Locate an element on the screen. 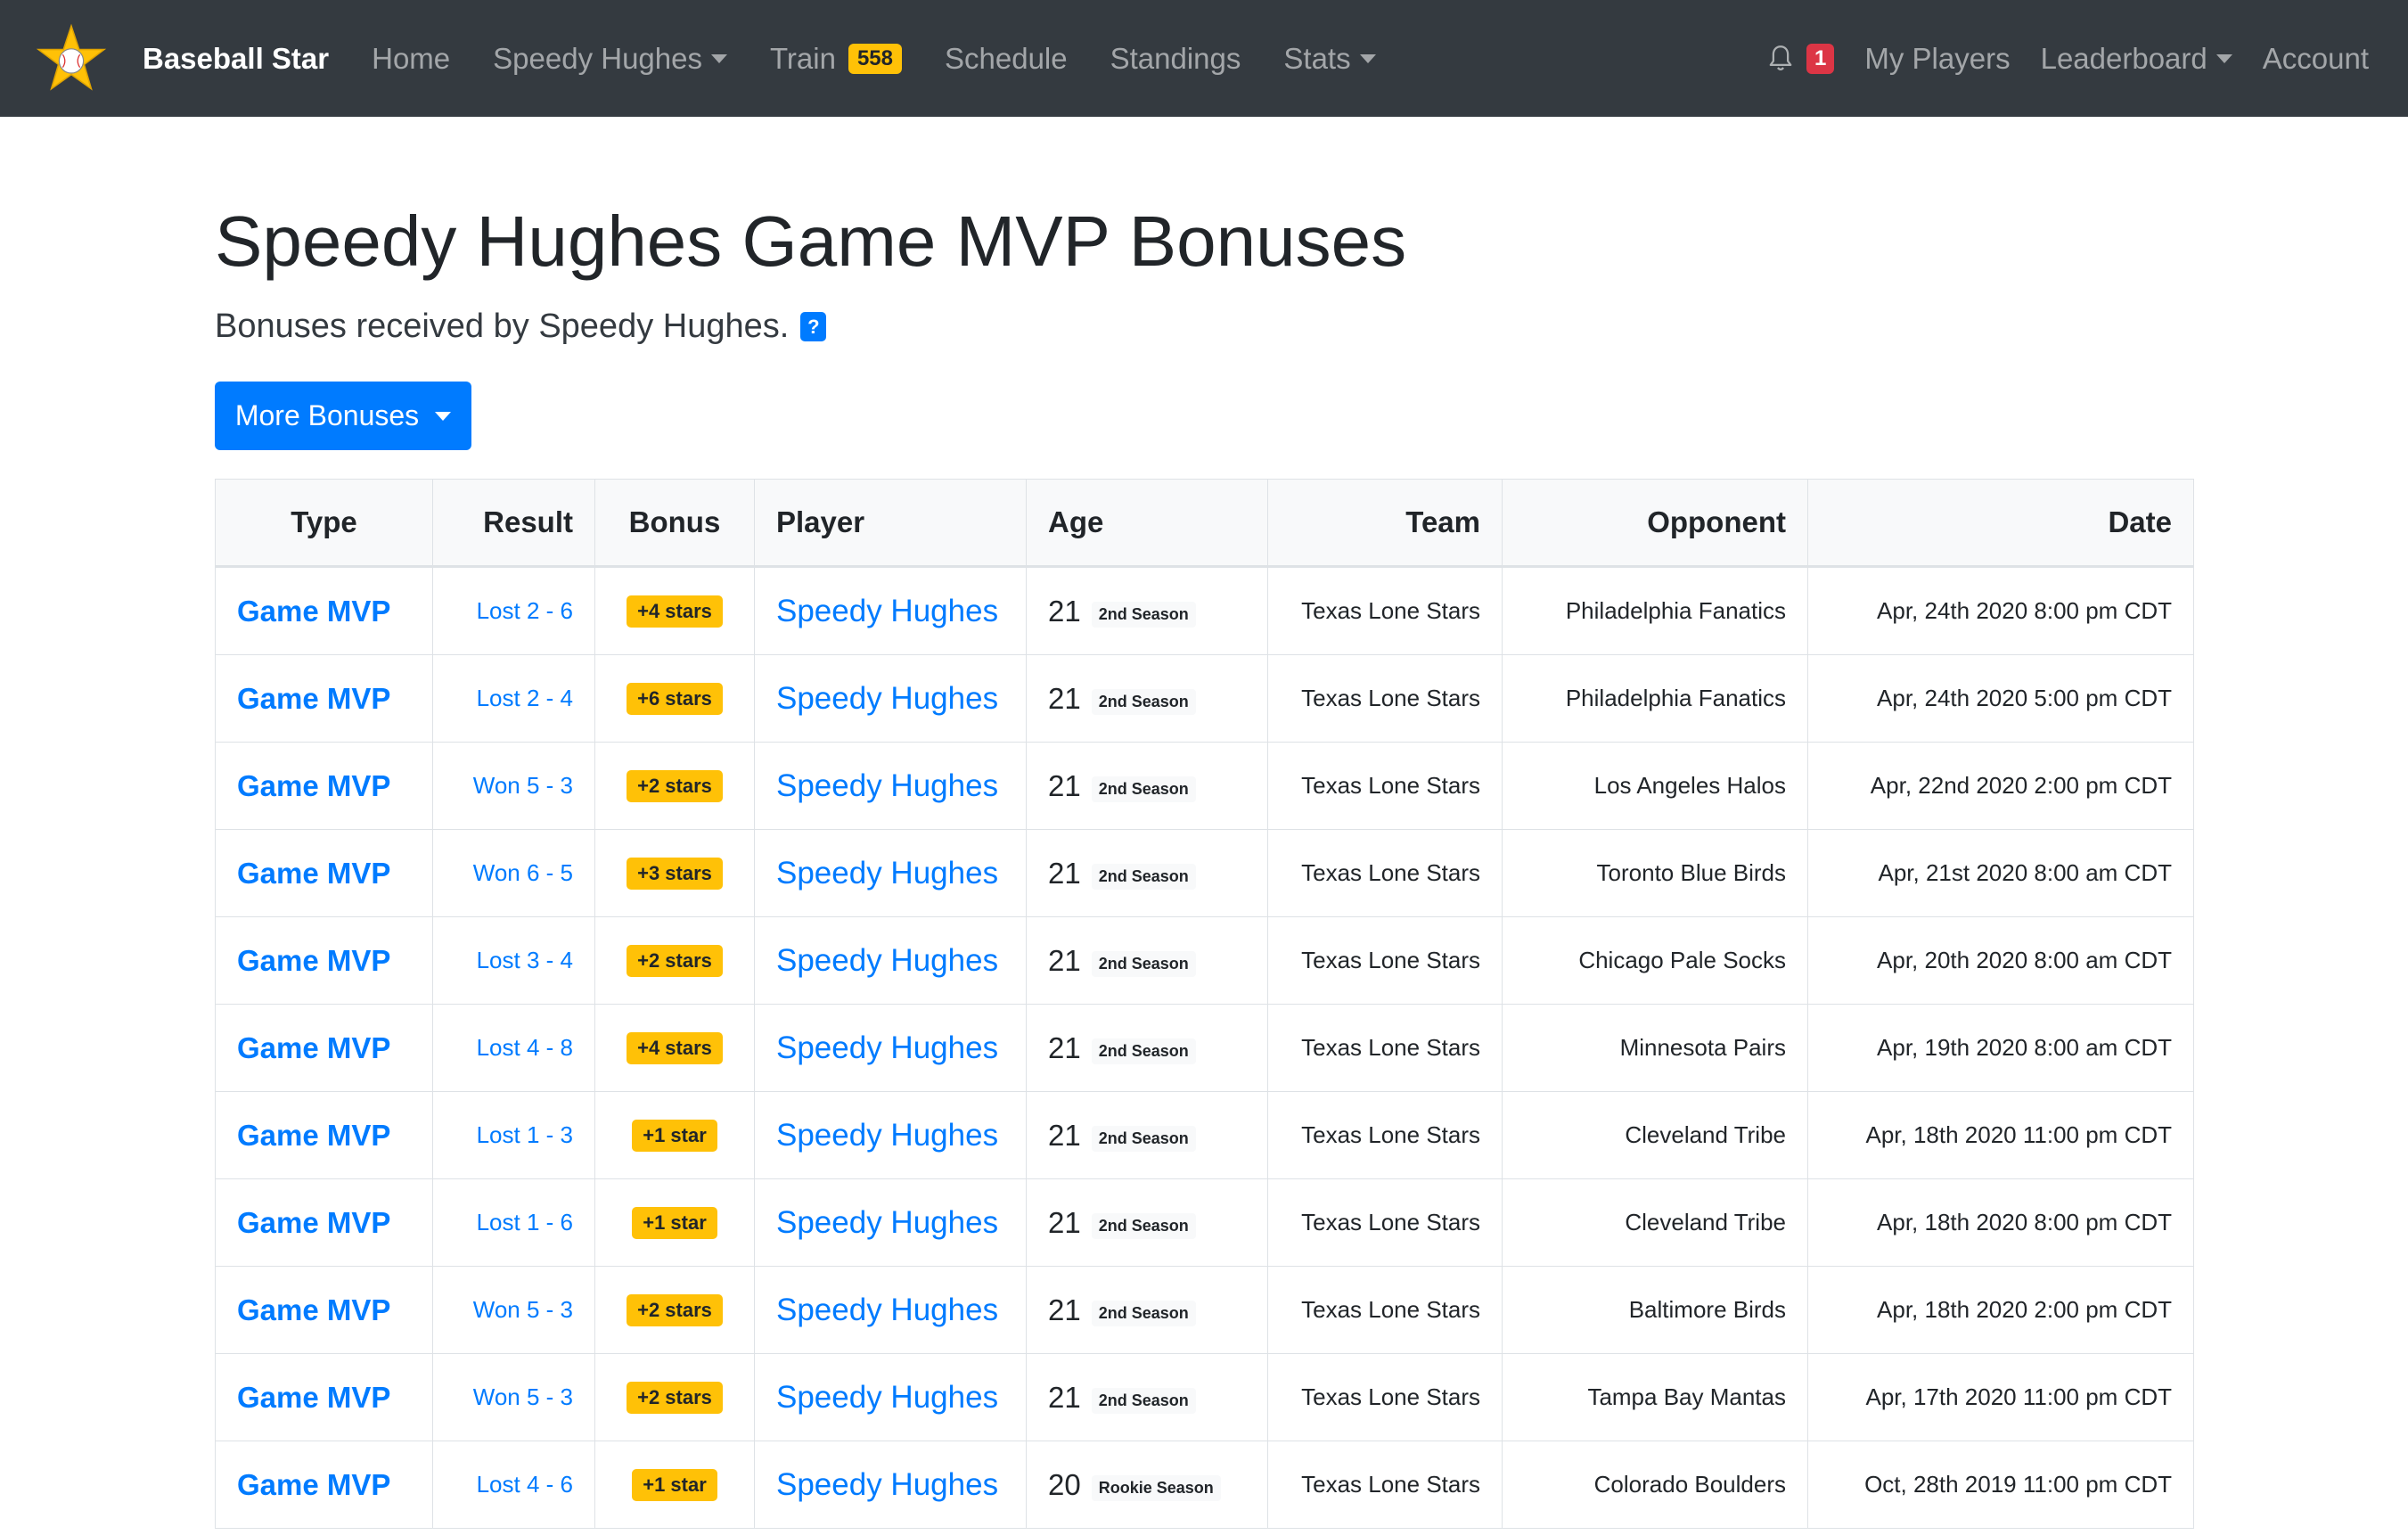 The image size is (2408, 1535). bonus-badge: +6 stars is located at coordinates (675, 698).